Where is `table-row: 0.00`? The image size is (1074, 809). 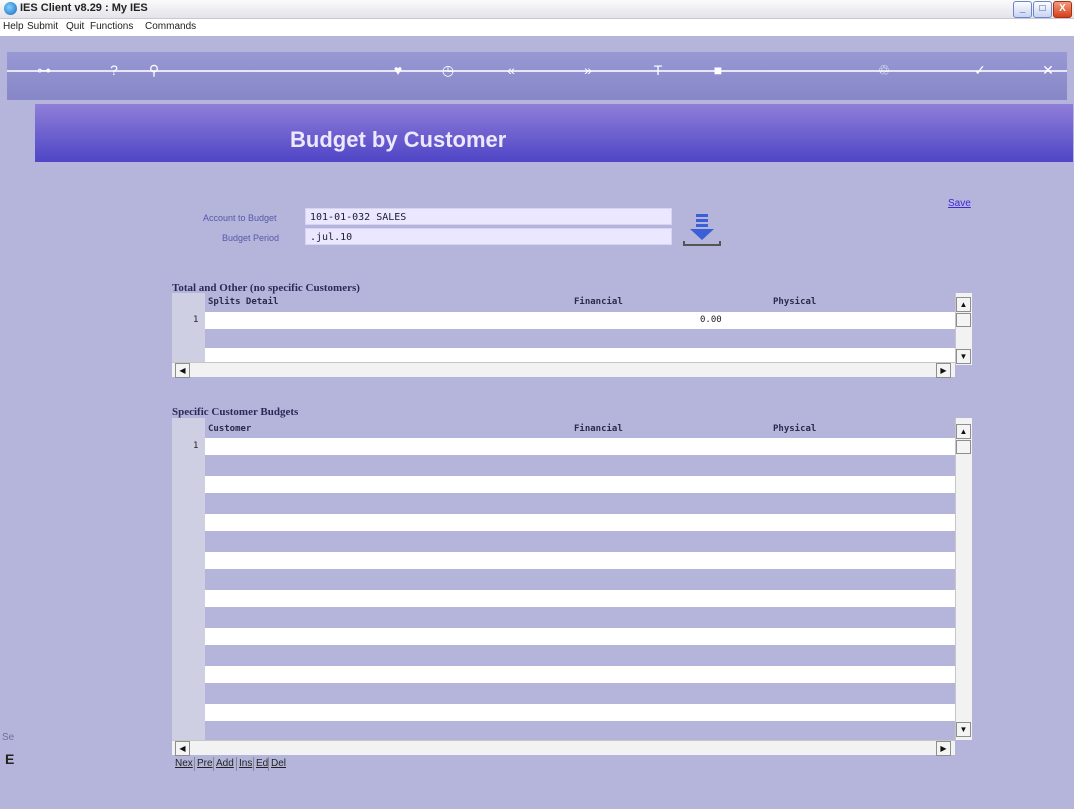
table-row: 0.00 is located at coordinates (580, 320).